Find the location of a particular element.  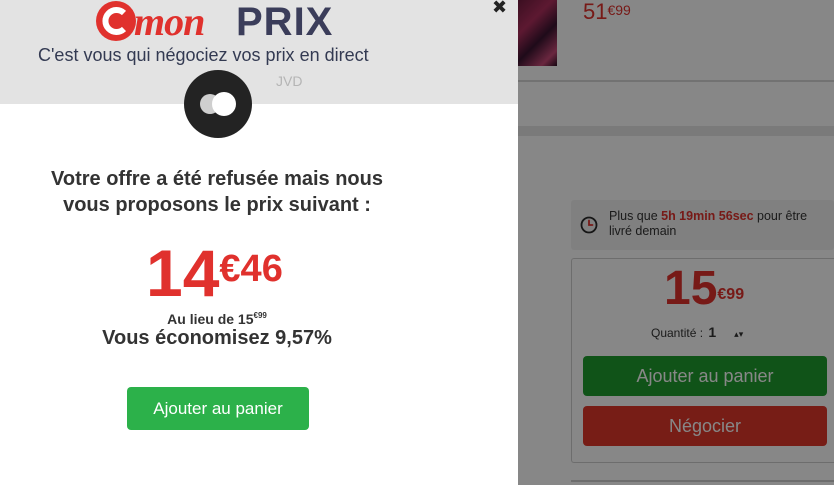

cmonprix-logo: mon PRIX is located at coordinates (220, 22).